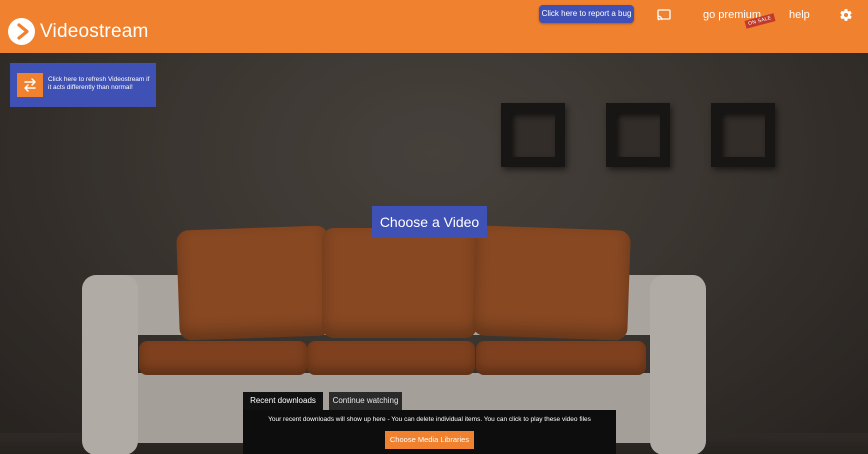  I want to click on tab-recent-downloads: Recent downloads, so click(283, 401).